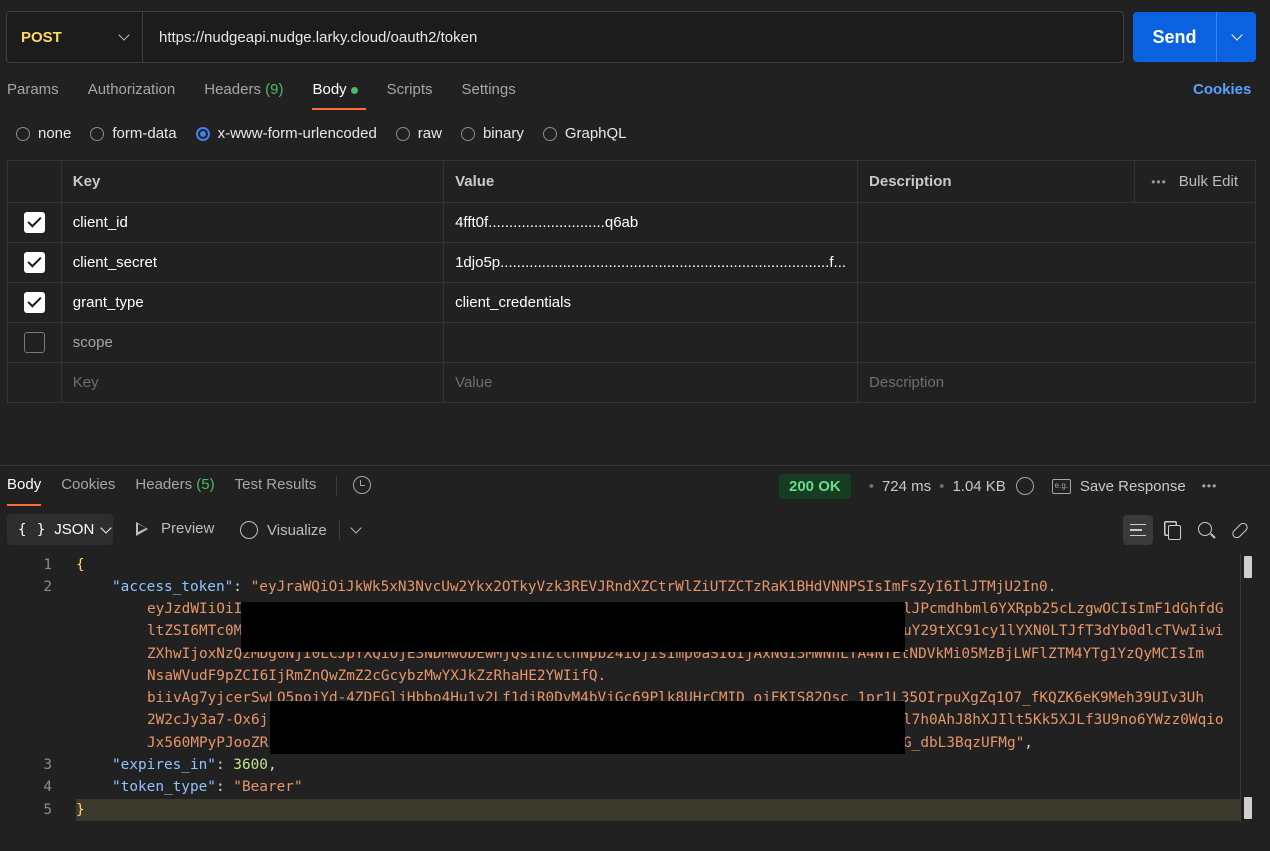 The image size is (1270, 851). I want to click on tab-authorization: Authorization, so click(132, 92).